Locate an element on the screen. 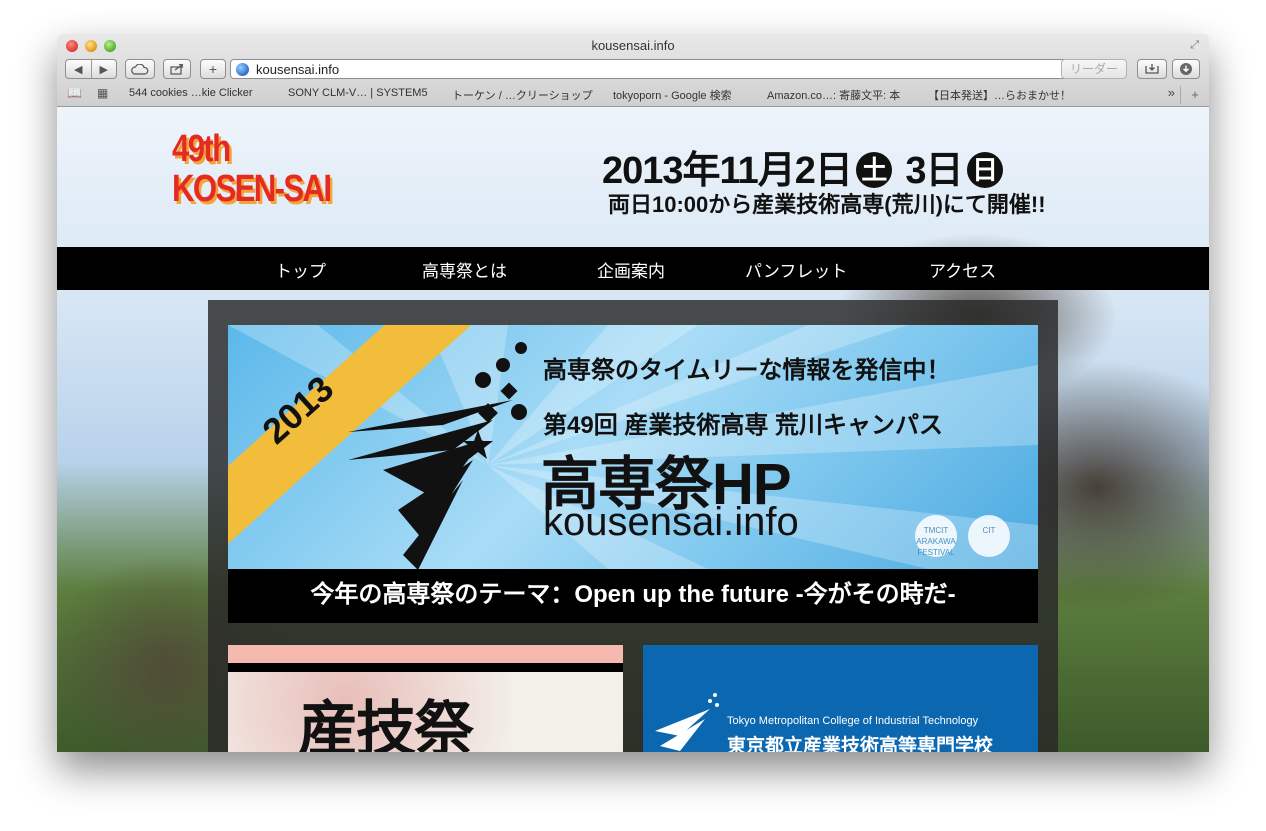 Image resolution: width=1266 pixels, height=831 pixels. forward-button: ▶ is located at coordinates (104, 69).